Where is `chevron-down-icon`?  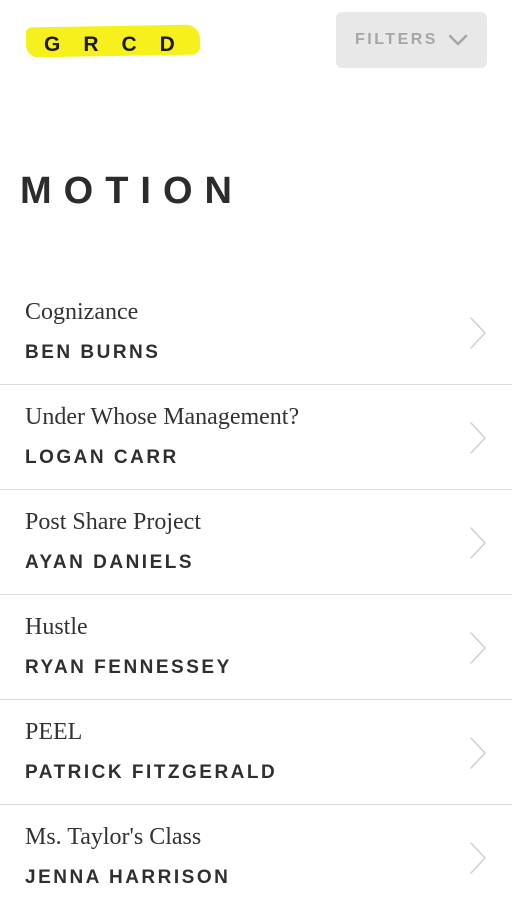 chevron-down-icon is located at coordinates (458, 40).